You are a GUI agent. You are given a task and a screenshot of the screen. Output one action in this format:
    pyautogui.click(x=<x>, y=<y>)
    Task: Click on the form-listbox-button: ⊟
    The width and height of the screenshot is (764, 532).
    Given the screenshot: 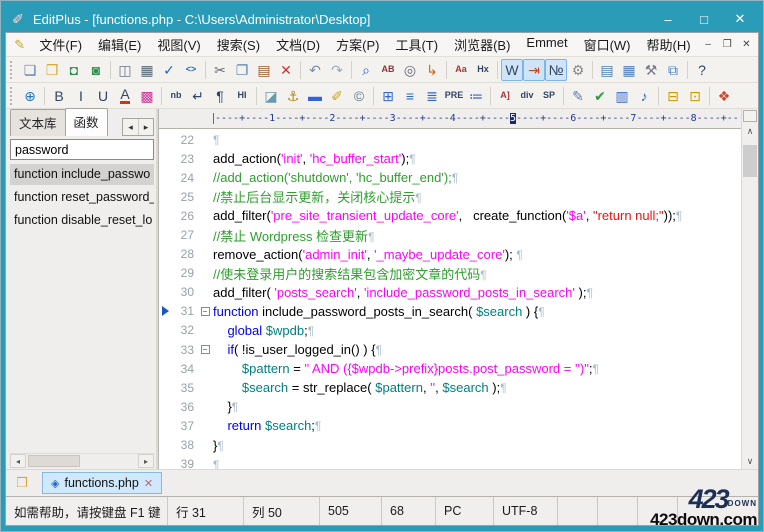 What is the action you would take?
    pyautogui.click(x=673, y=96)
    